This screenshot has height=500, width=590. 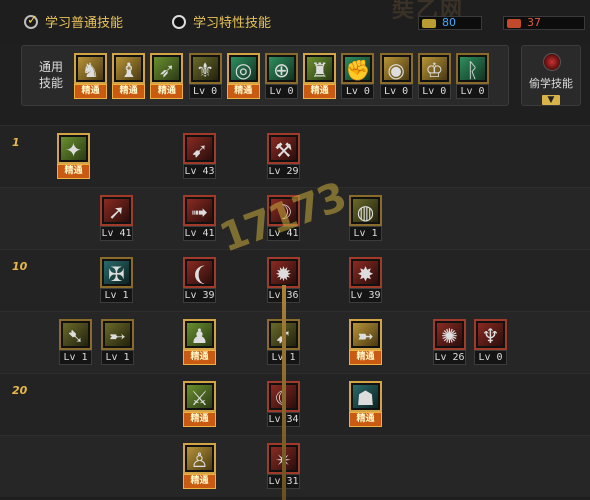 I want to click on crosshair-skill: ⊕ Lv 0, so click(x=281, y=76).